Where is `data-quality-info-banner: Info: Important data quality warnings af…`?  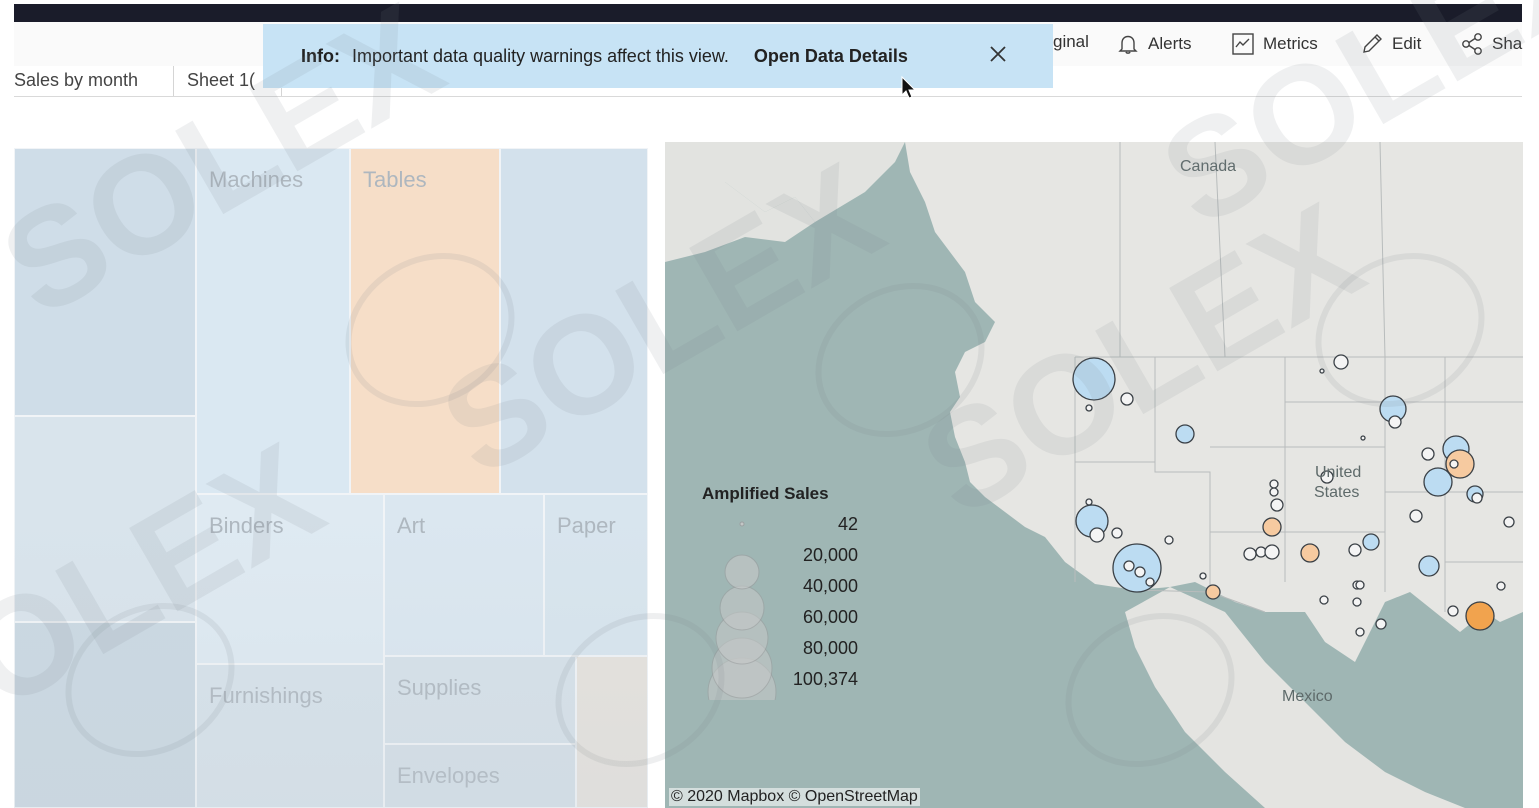 data-quality-info-banner: Info: Important data quality warnings af… is located at coordinates (658, 56).